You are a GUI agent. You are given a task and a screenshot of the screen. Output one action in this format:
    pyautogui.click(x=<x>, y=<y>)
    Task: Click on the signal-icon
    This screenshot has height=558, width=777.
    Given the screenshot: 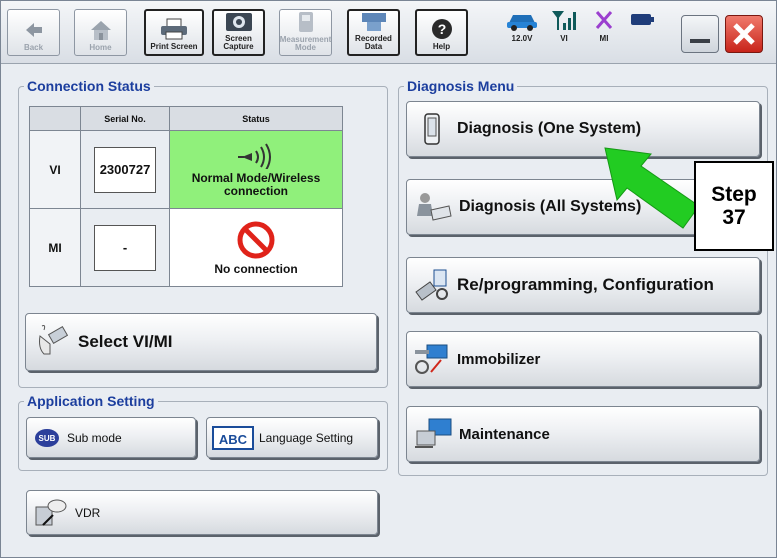 What is the action you would take?
    pyautogui.click(x=564, y=20)
    